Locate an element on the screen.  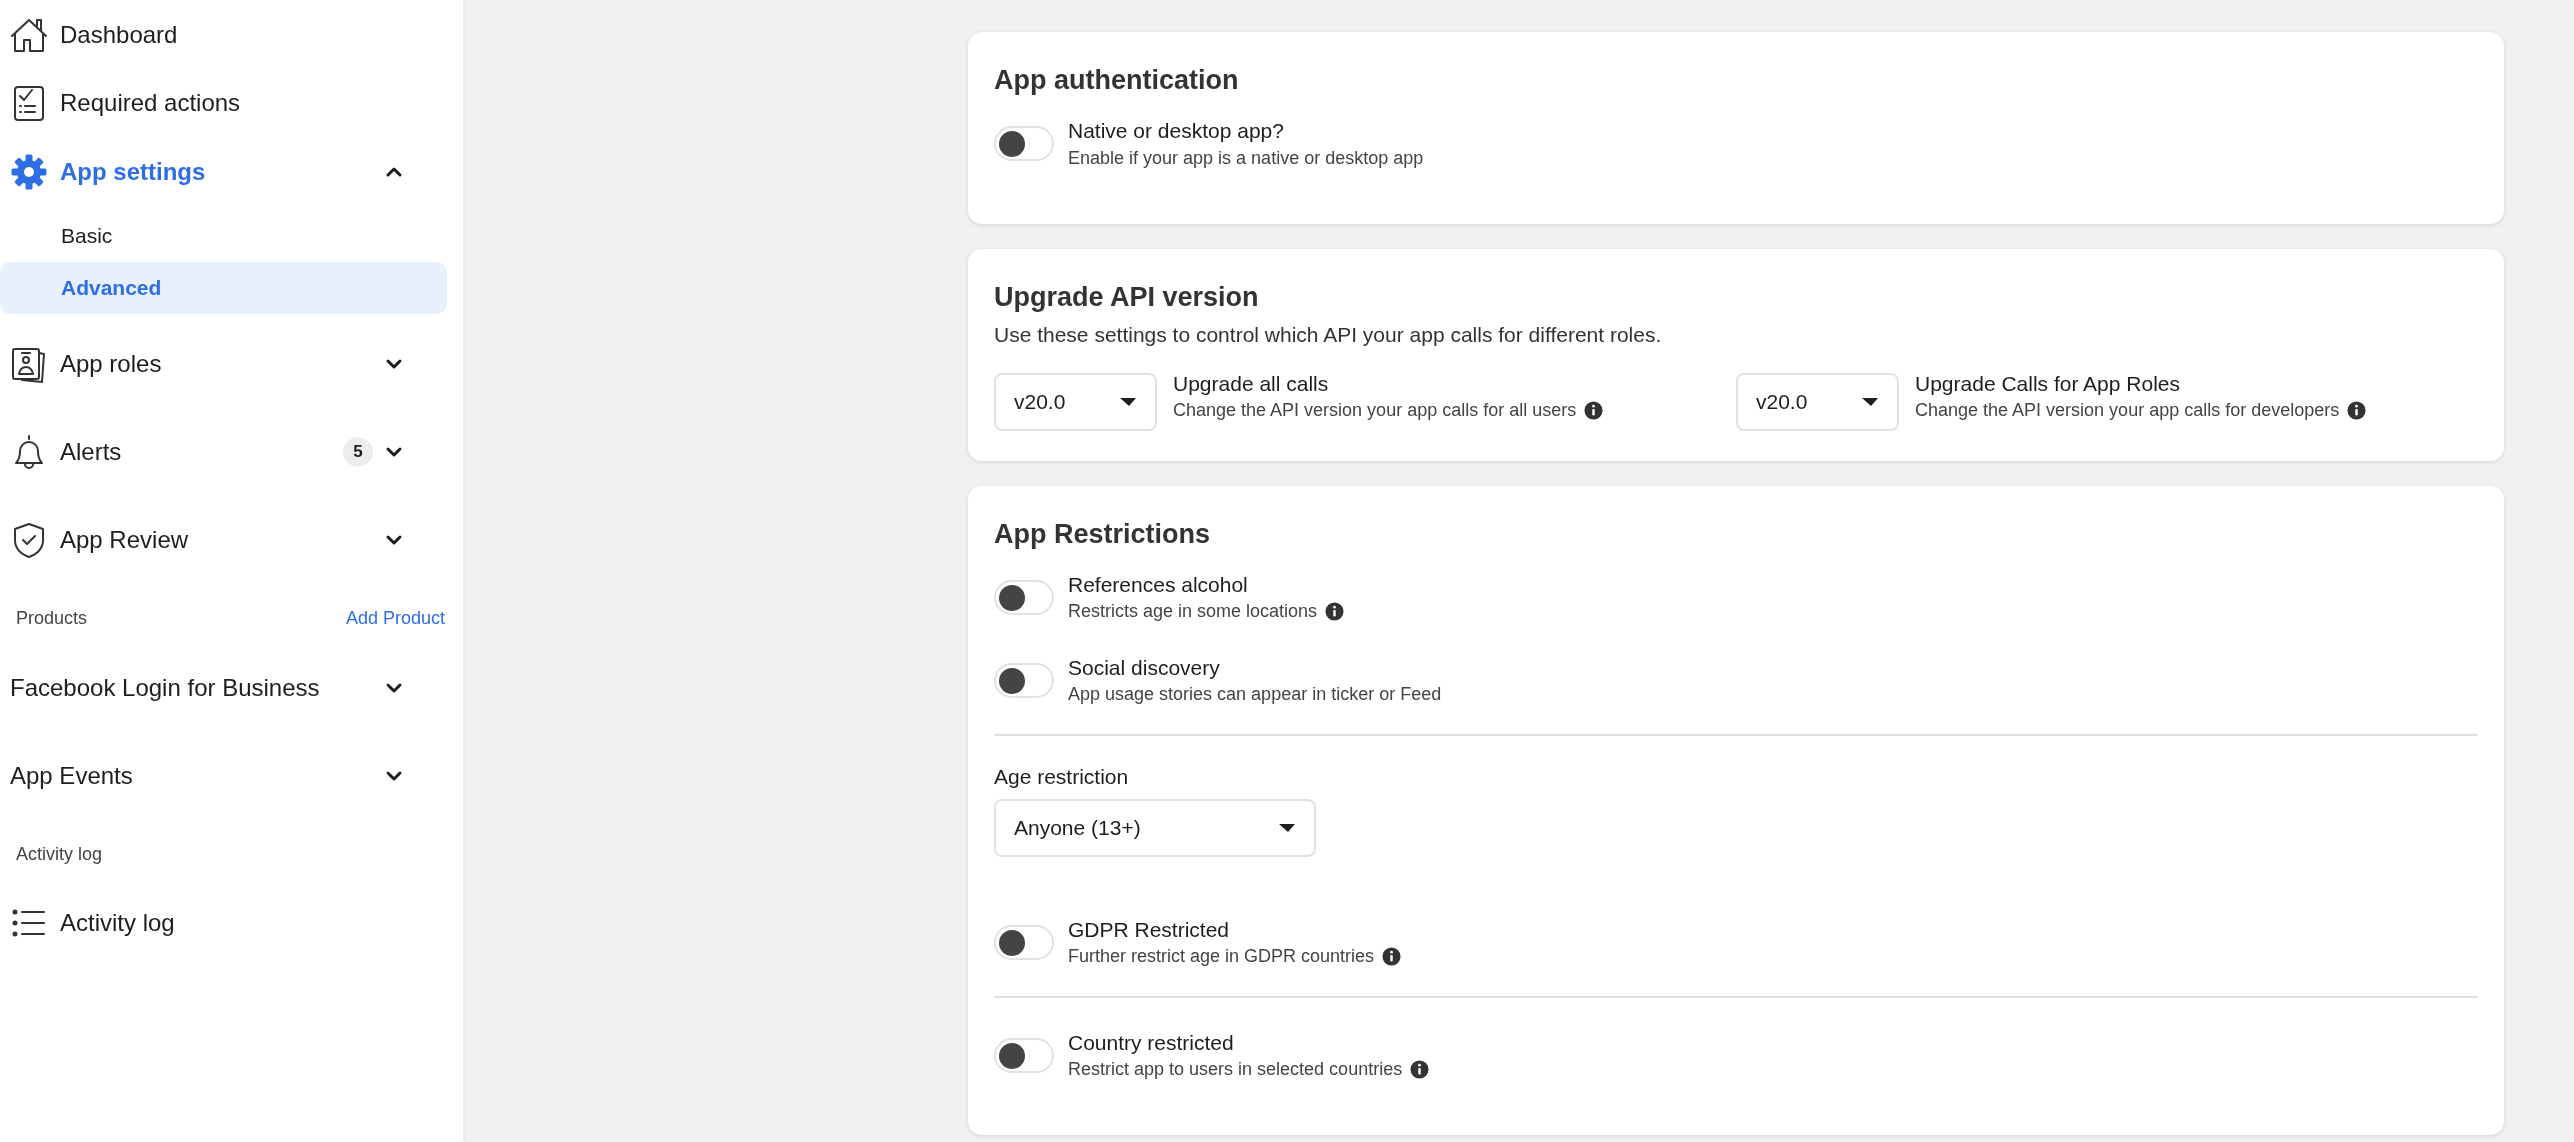
add-product-link: Add Product is located at coordinates (395, 618).